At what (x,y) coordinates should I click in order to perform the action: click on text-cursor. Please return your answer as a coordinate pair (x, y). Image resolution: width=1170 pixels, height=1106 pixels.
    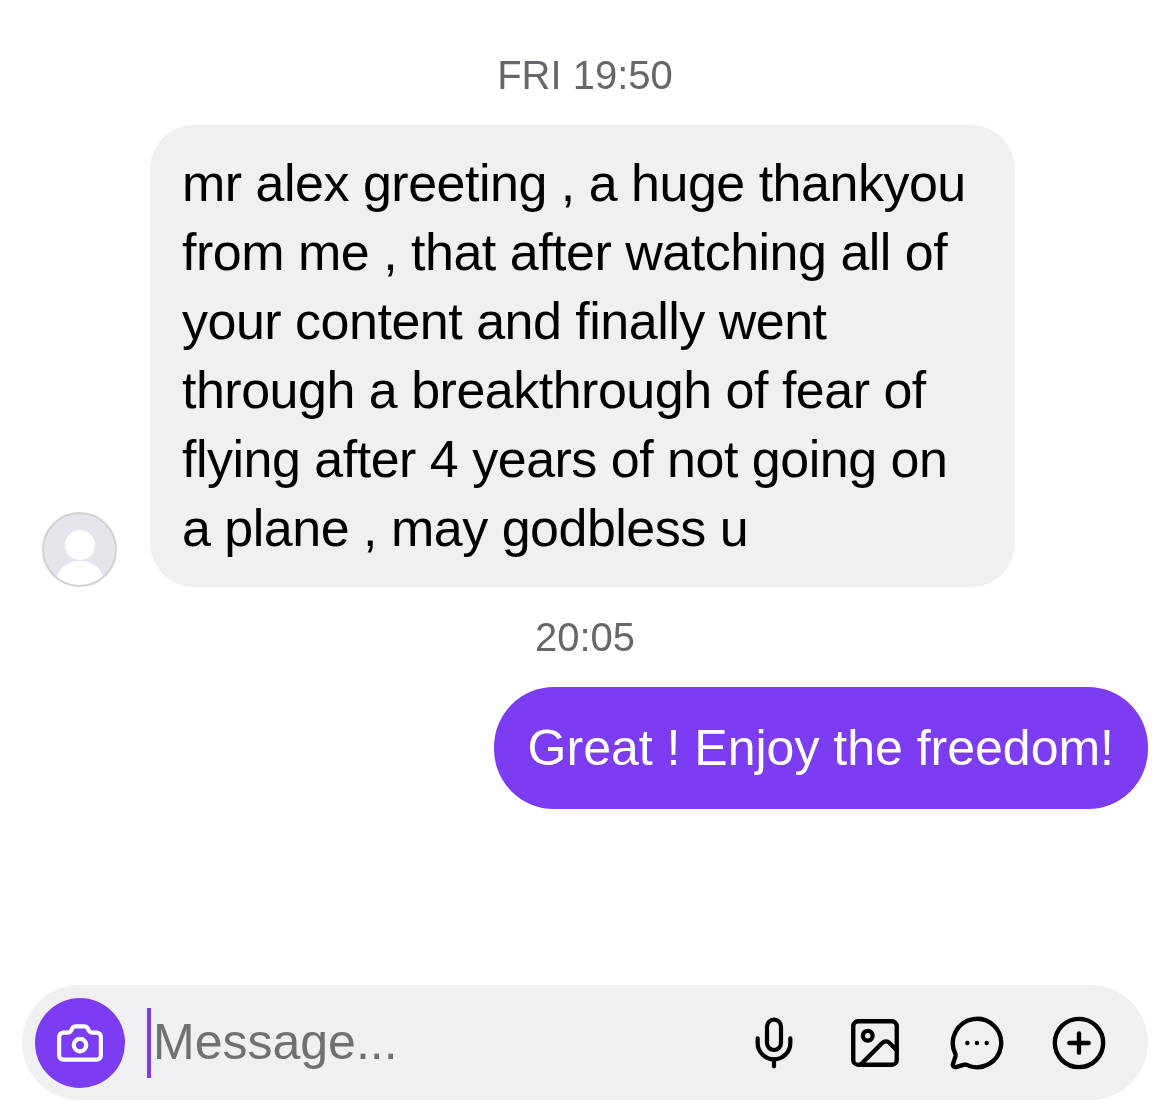
    Looking at the image, I should click on (149, 1042).